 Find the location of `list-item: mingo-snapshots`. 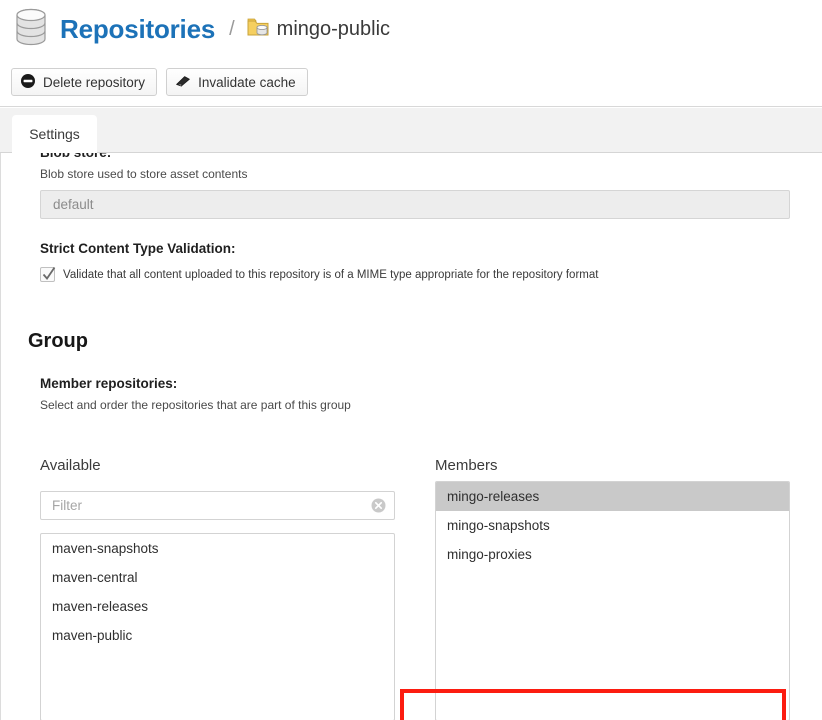

list-item: mingo-snapshots is located at coordinates (612, 525).